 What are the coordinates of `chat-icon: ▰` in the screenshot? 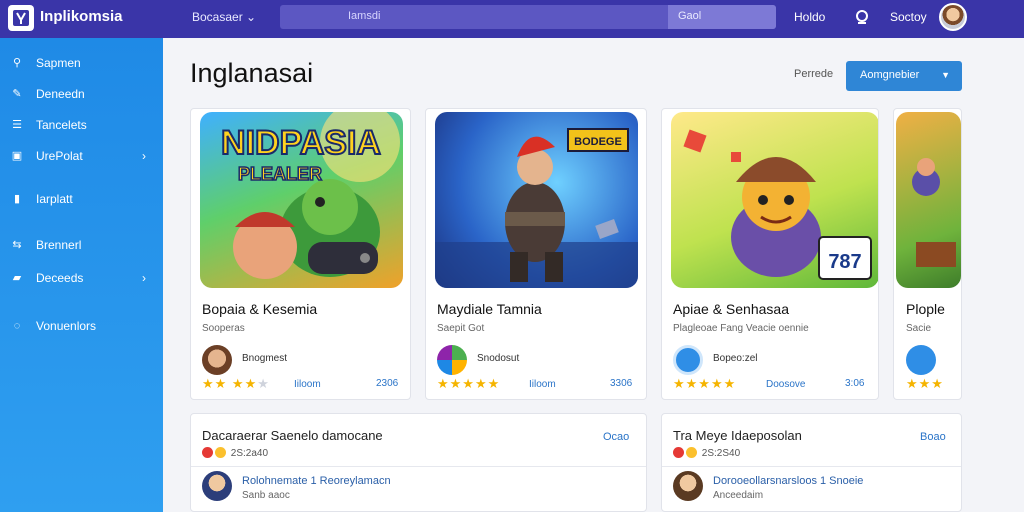 It's located at (17, 278).